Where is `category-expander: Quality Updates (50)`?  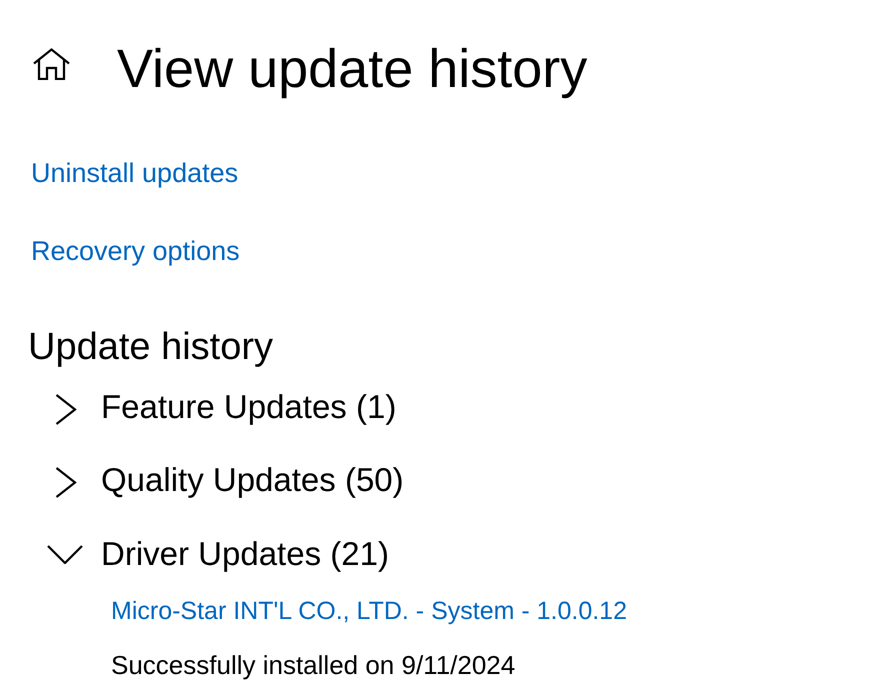
category-expander: Quality Updates (50) is located at coordinates (224, 480).